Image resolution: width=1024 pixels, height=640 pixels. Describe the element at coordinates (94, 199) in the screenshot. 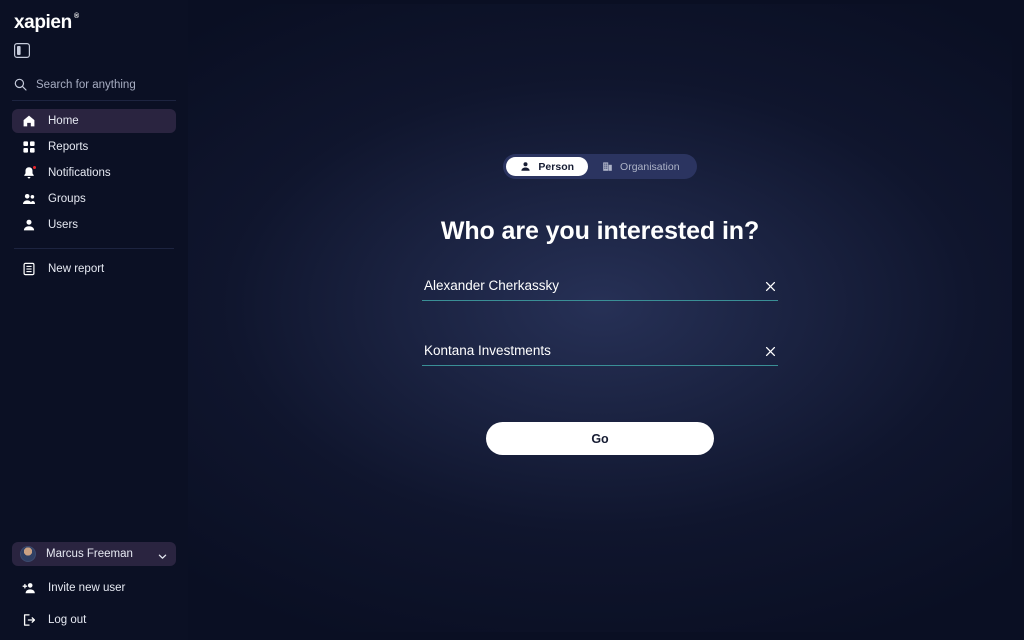

I see `sidebar-item-groups: Groups` at that location.